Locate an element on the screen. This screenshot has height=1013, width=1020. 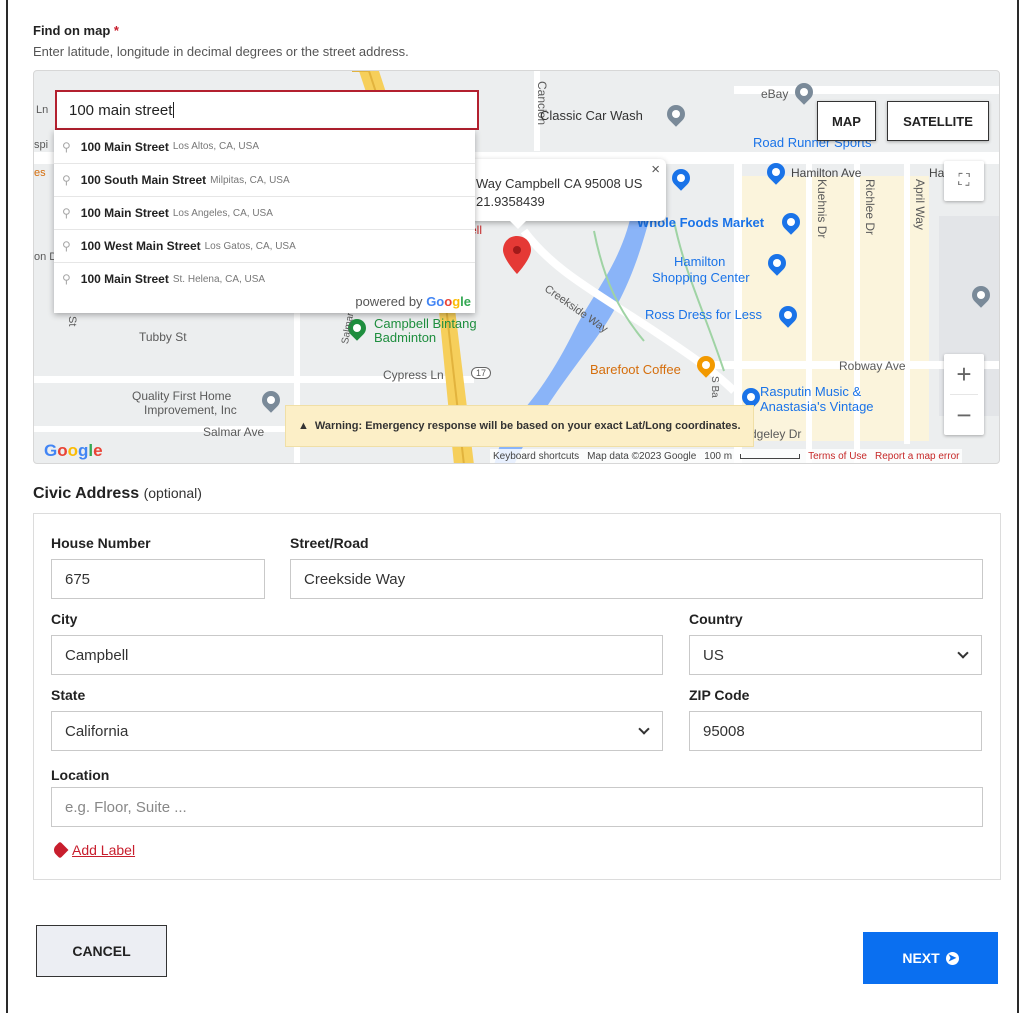
window-border-left is located at coordinates (7, 506).